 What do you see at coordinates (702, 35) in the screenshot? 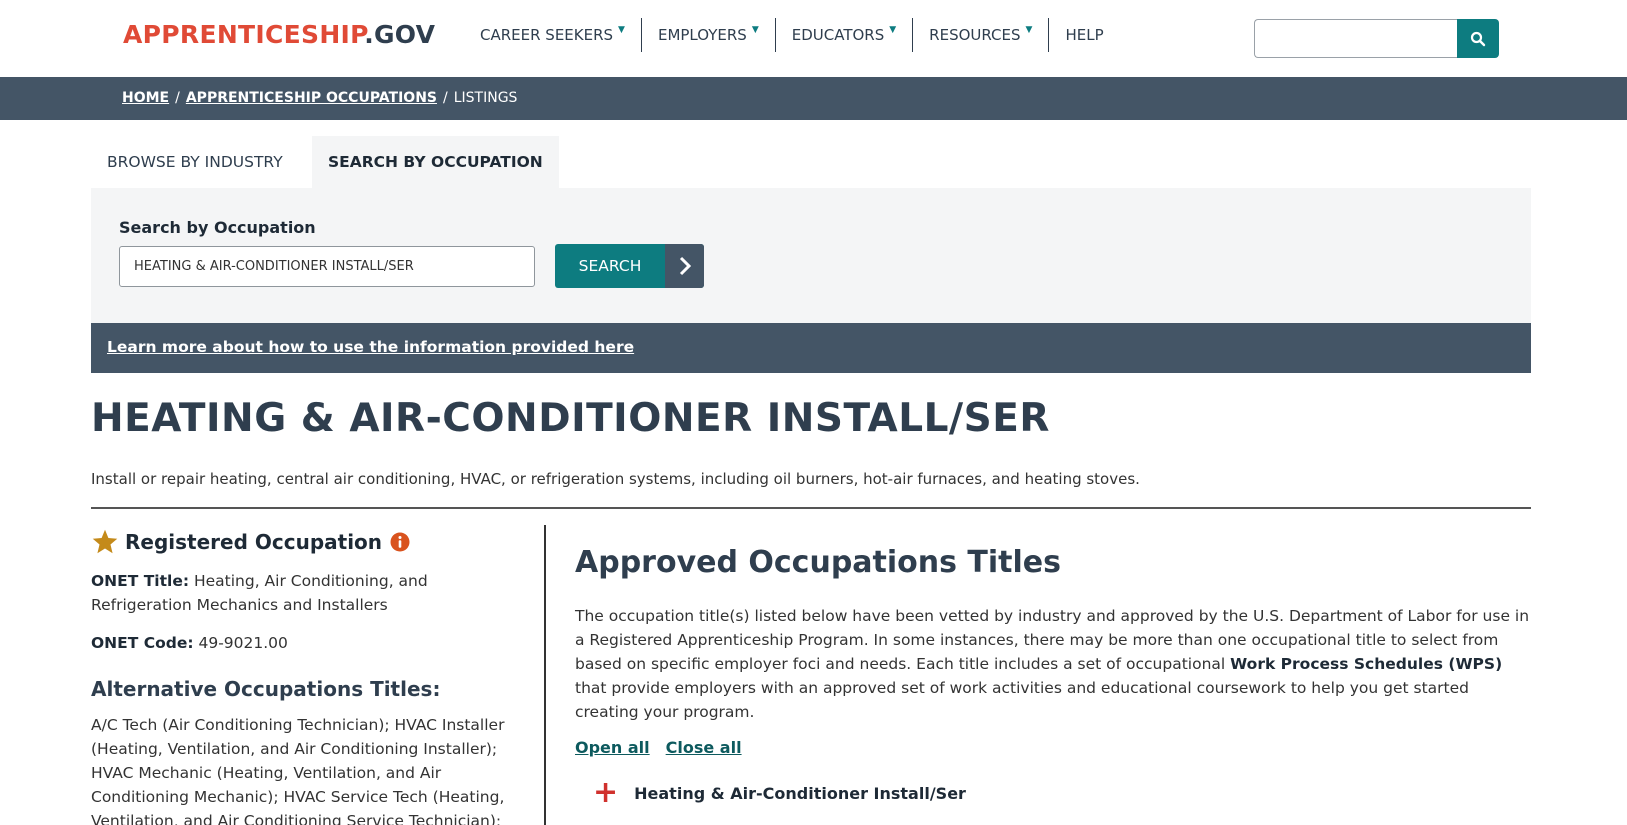
I see `nav-label: EMPLOYERS` at bounding box center [702, 35].